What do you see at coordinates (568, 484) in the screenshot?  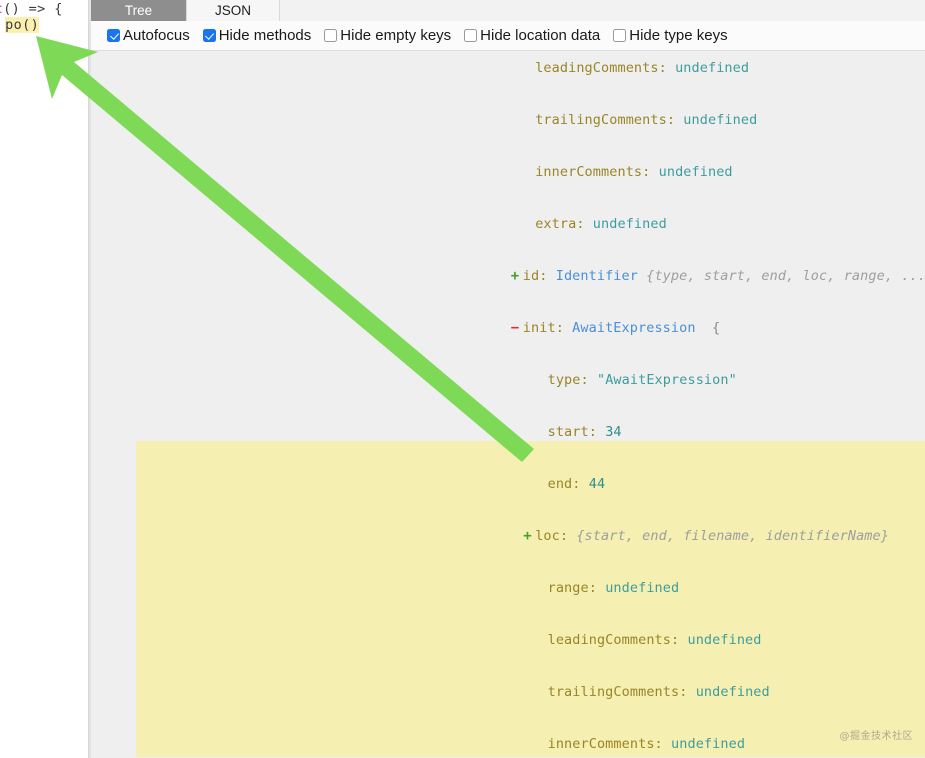 I see `ast-node-key: end:` at bounding box center [568, 484].